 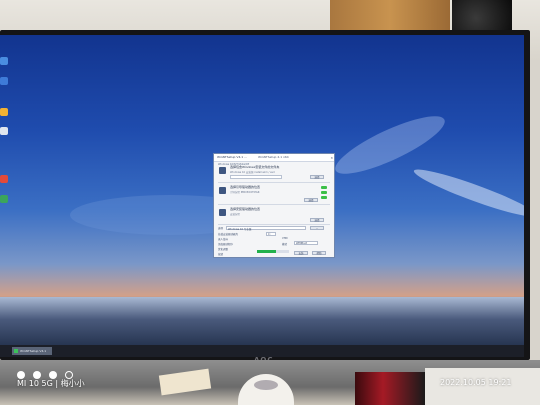 What do you see at coordinates (245, 192) in the screenshot?
I see `section-desc: 引导分区 PBR BOOTMGR` at bounding box center [245, 192].